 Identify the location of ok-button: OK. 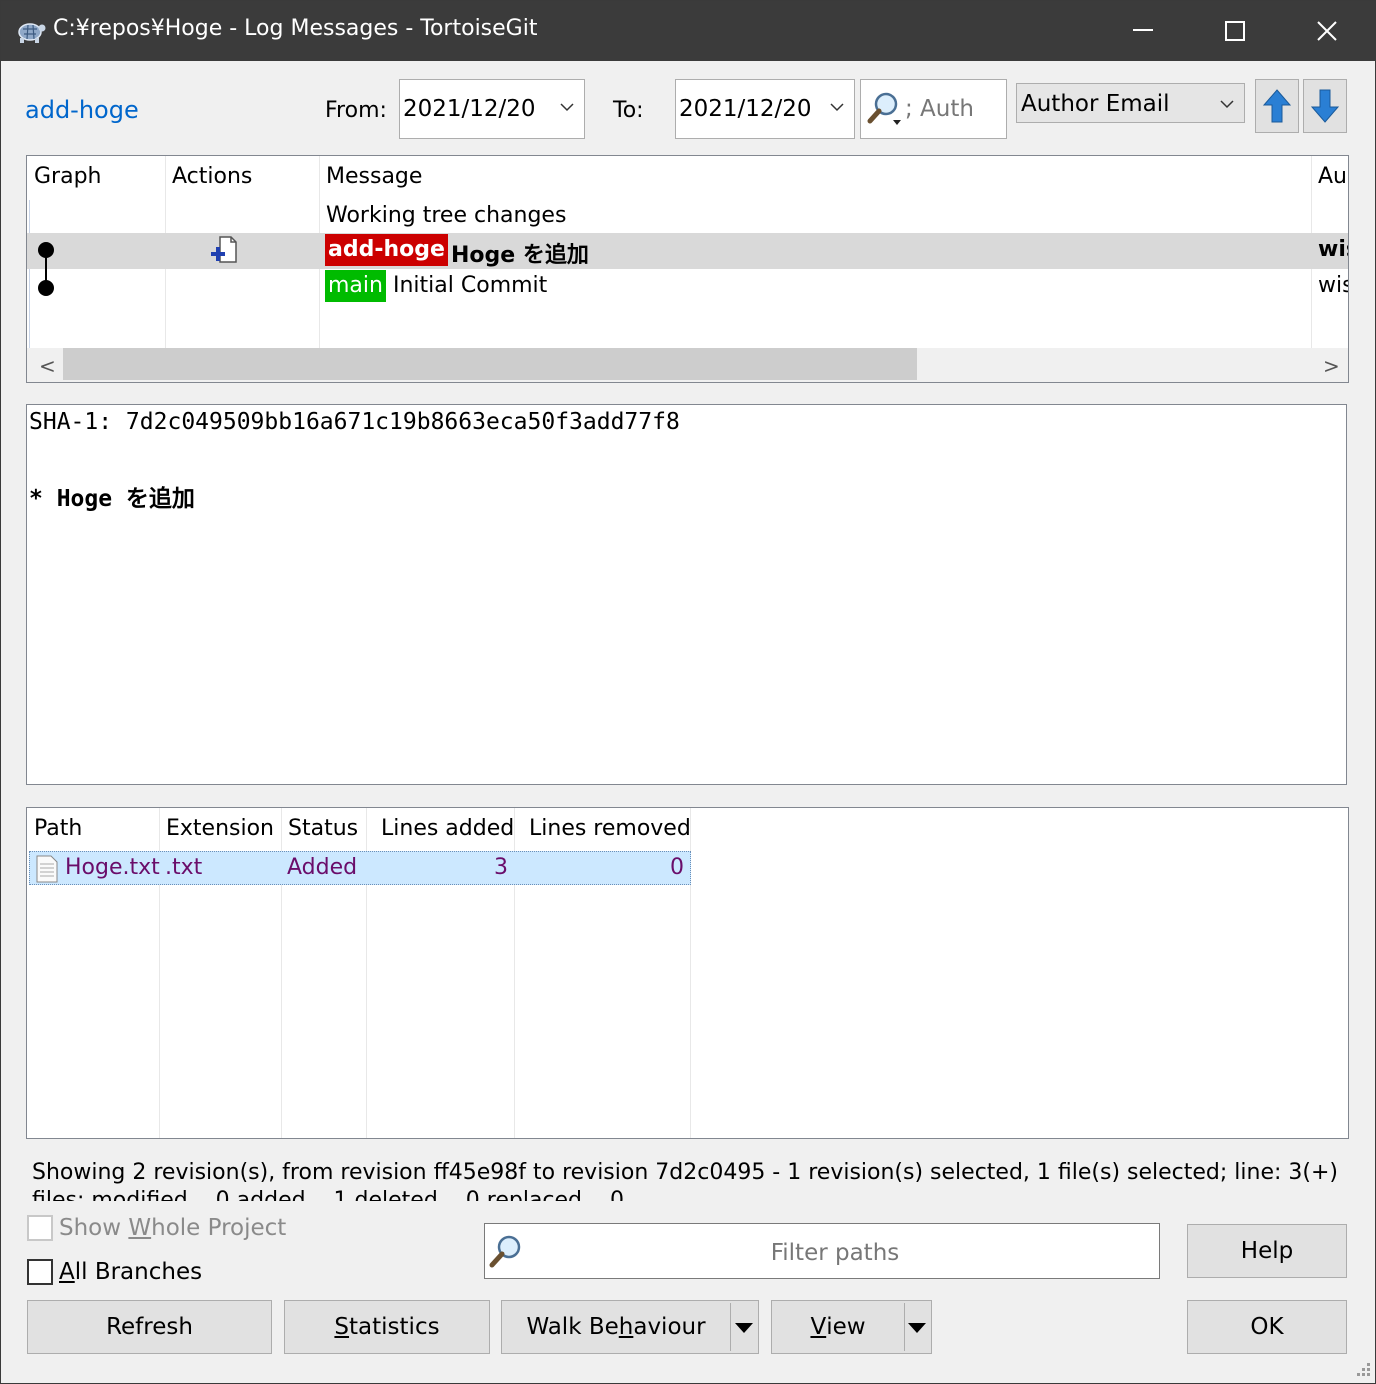
(1267, 1327).